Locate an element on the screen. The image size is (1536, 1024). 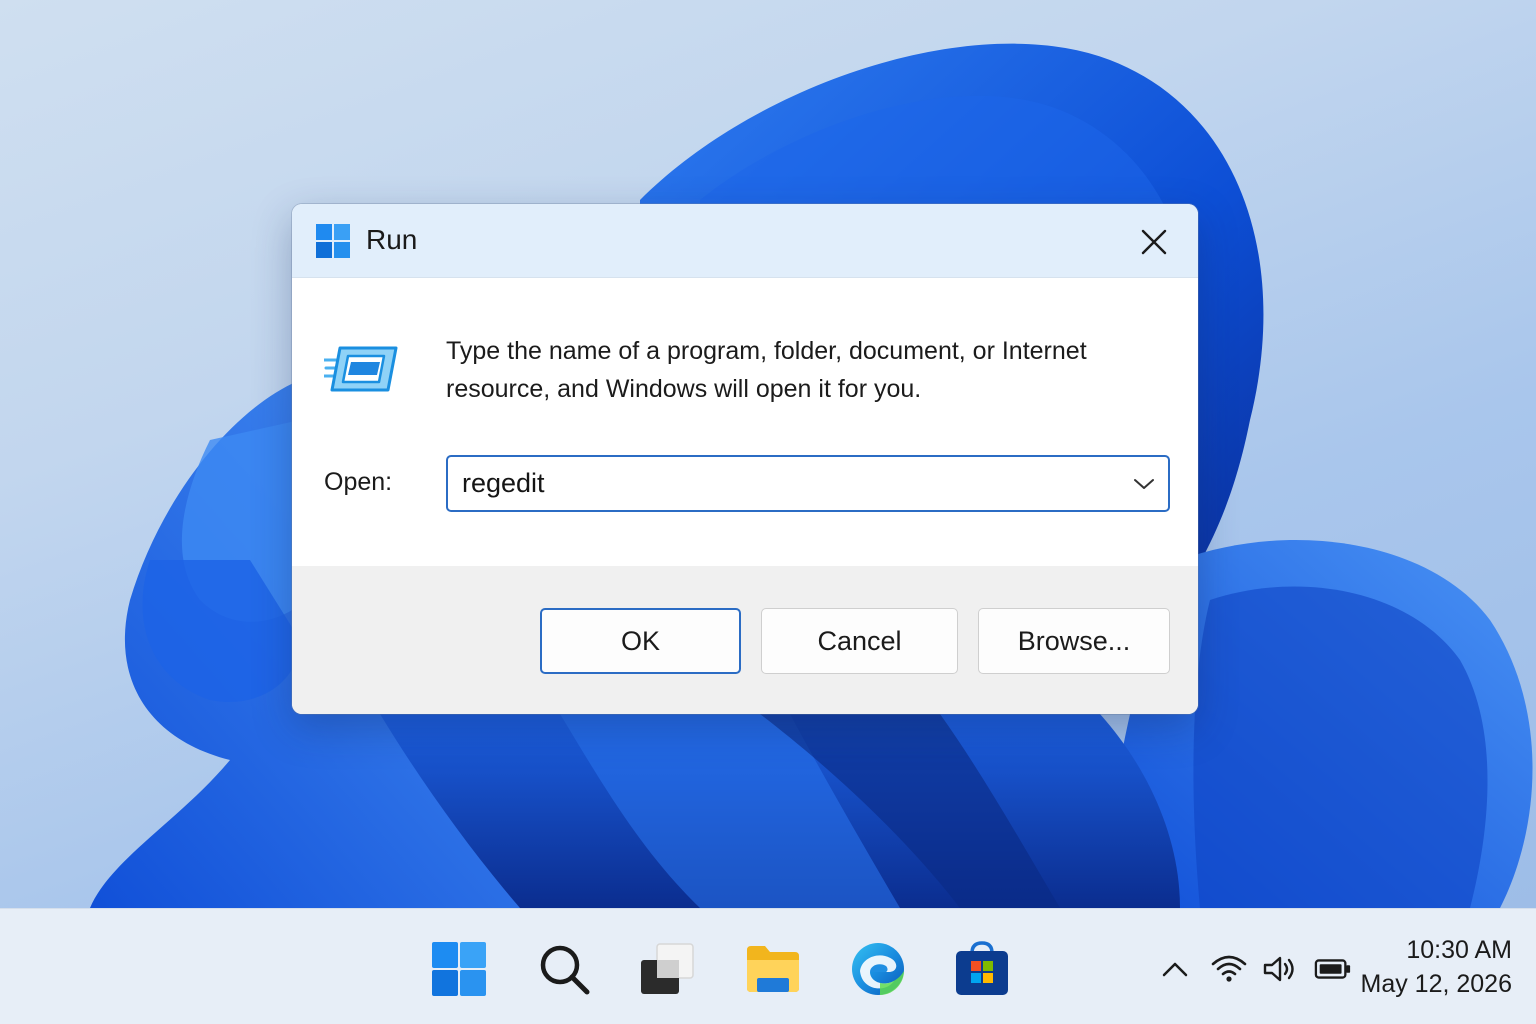
task-view-icon is located at coordinates (667, 968).